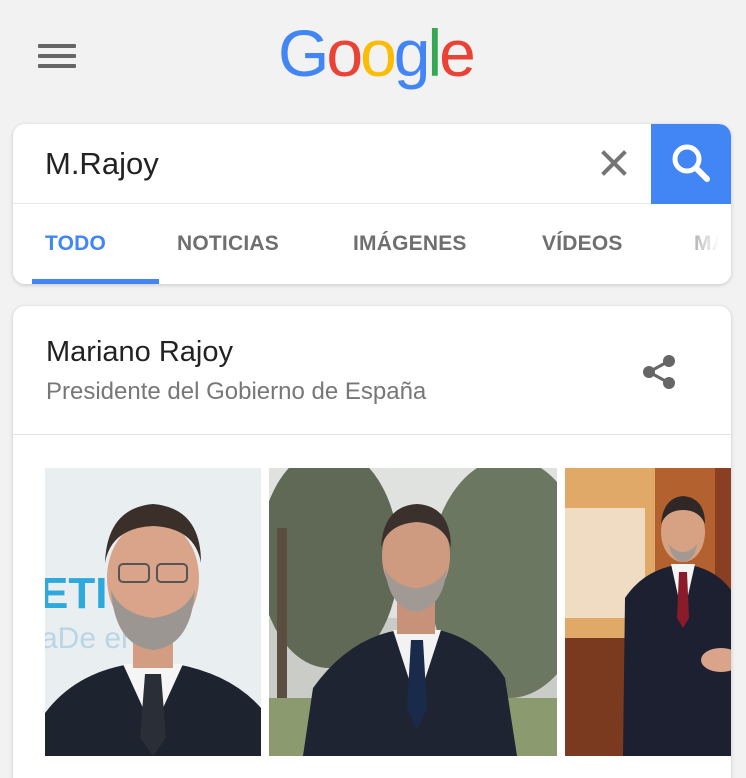 The image size is (746, 778). I want to click on clear-search-button, so click(614, 163).